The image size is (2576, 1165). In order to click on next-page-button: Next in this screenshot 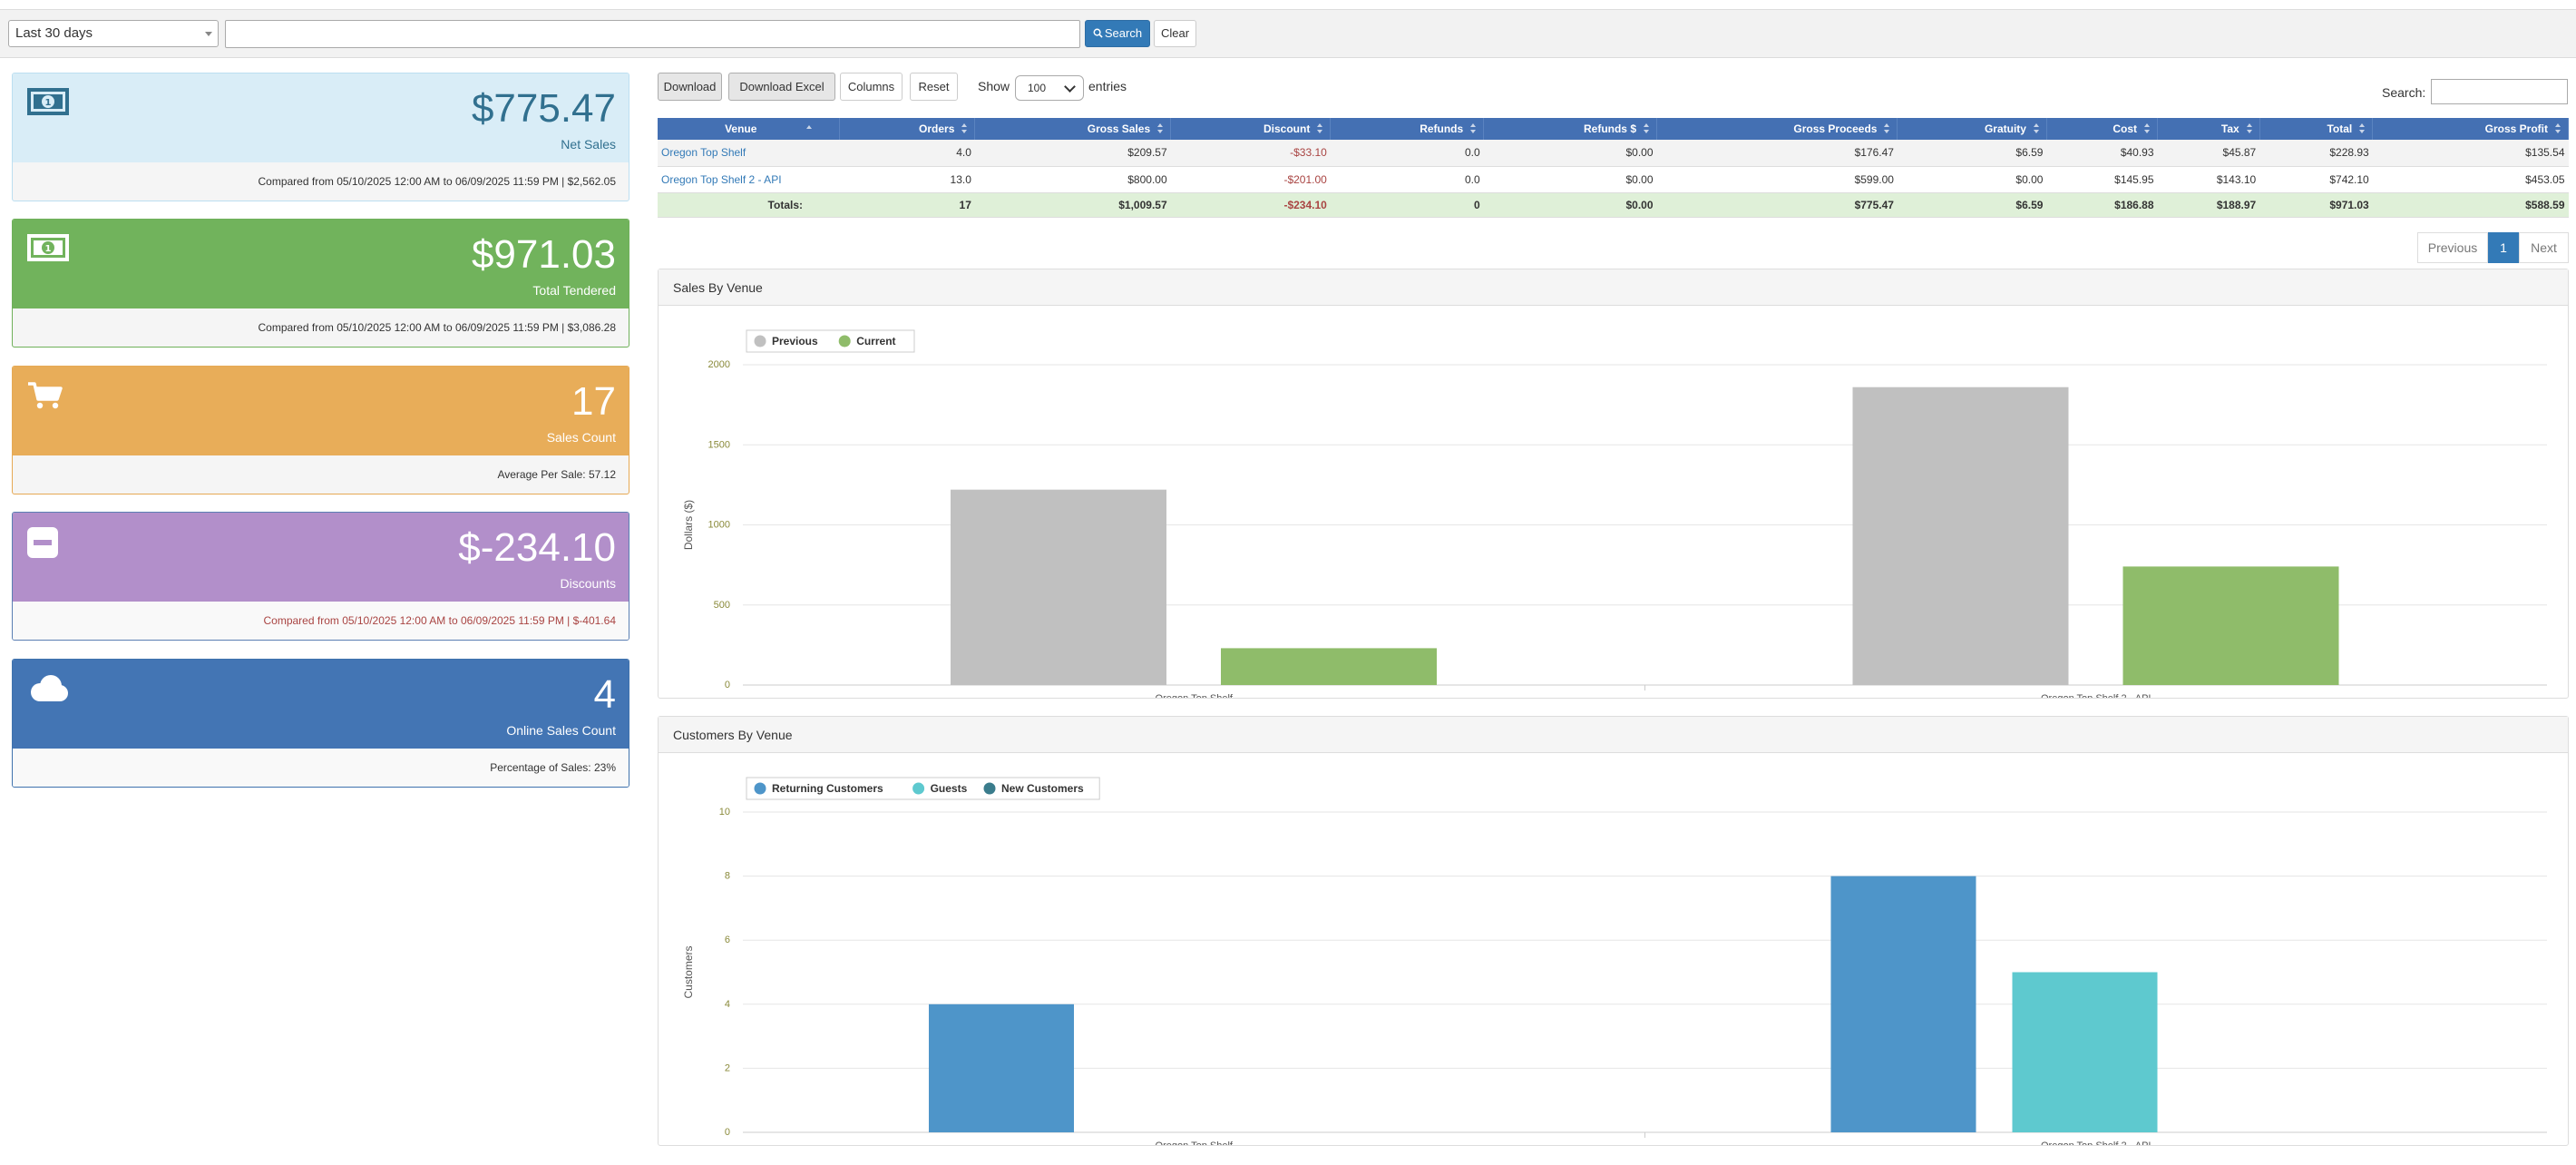, I will do `click(2544, 247)`.